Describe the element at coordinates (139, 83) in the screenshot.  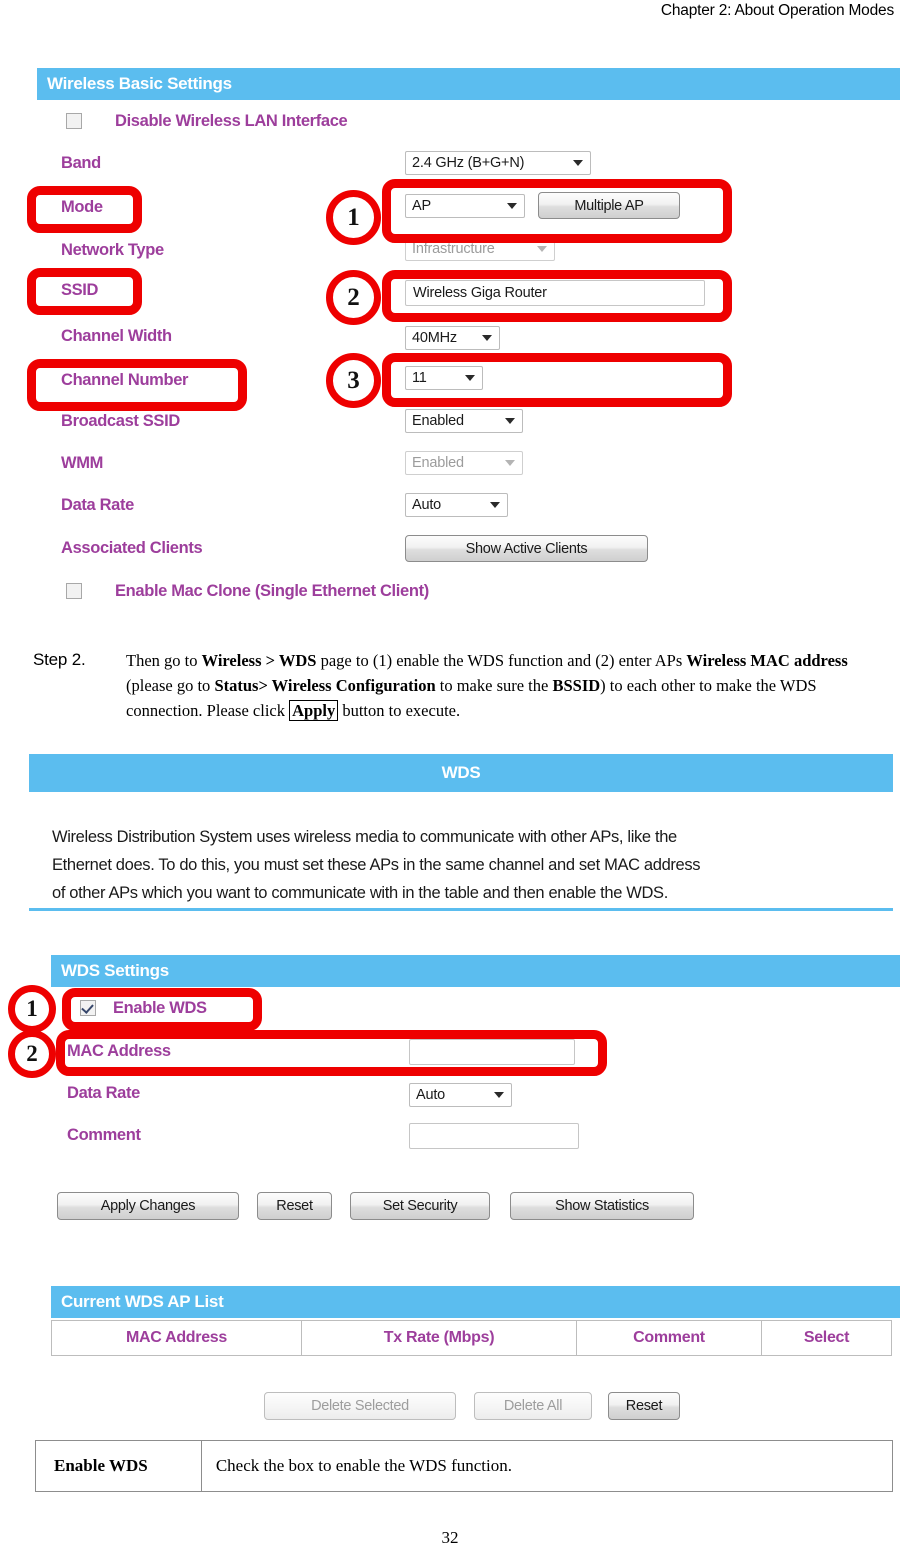
I see `wireless-basic-settings-title: Wireless Basic Settings` at that location.